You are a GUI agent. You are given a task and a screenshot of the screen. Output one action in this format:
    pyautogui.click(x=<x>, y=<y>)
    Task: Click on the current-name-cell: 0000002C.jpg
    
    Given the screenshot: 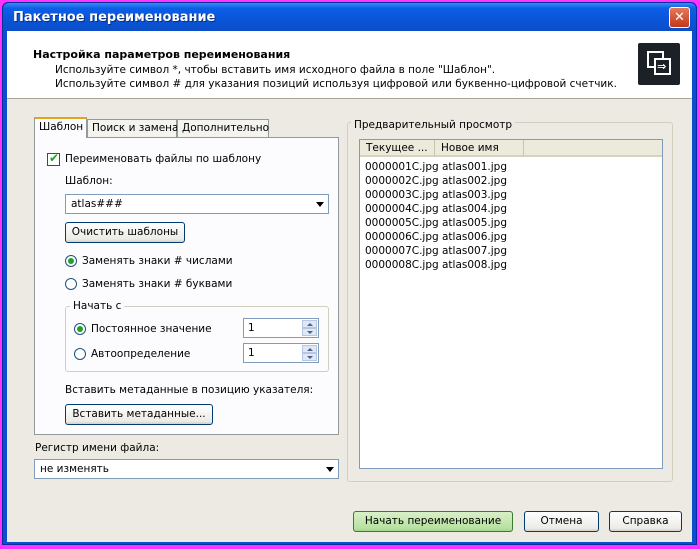 What is the action you would take?
    pyautogui.click(x=402, y=181)
    